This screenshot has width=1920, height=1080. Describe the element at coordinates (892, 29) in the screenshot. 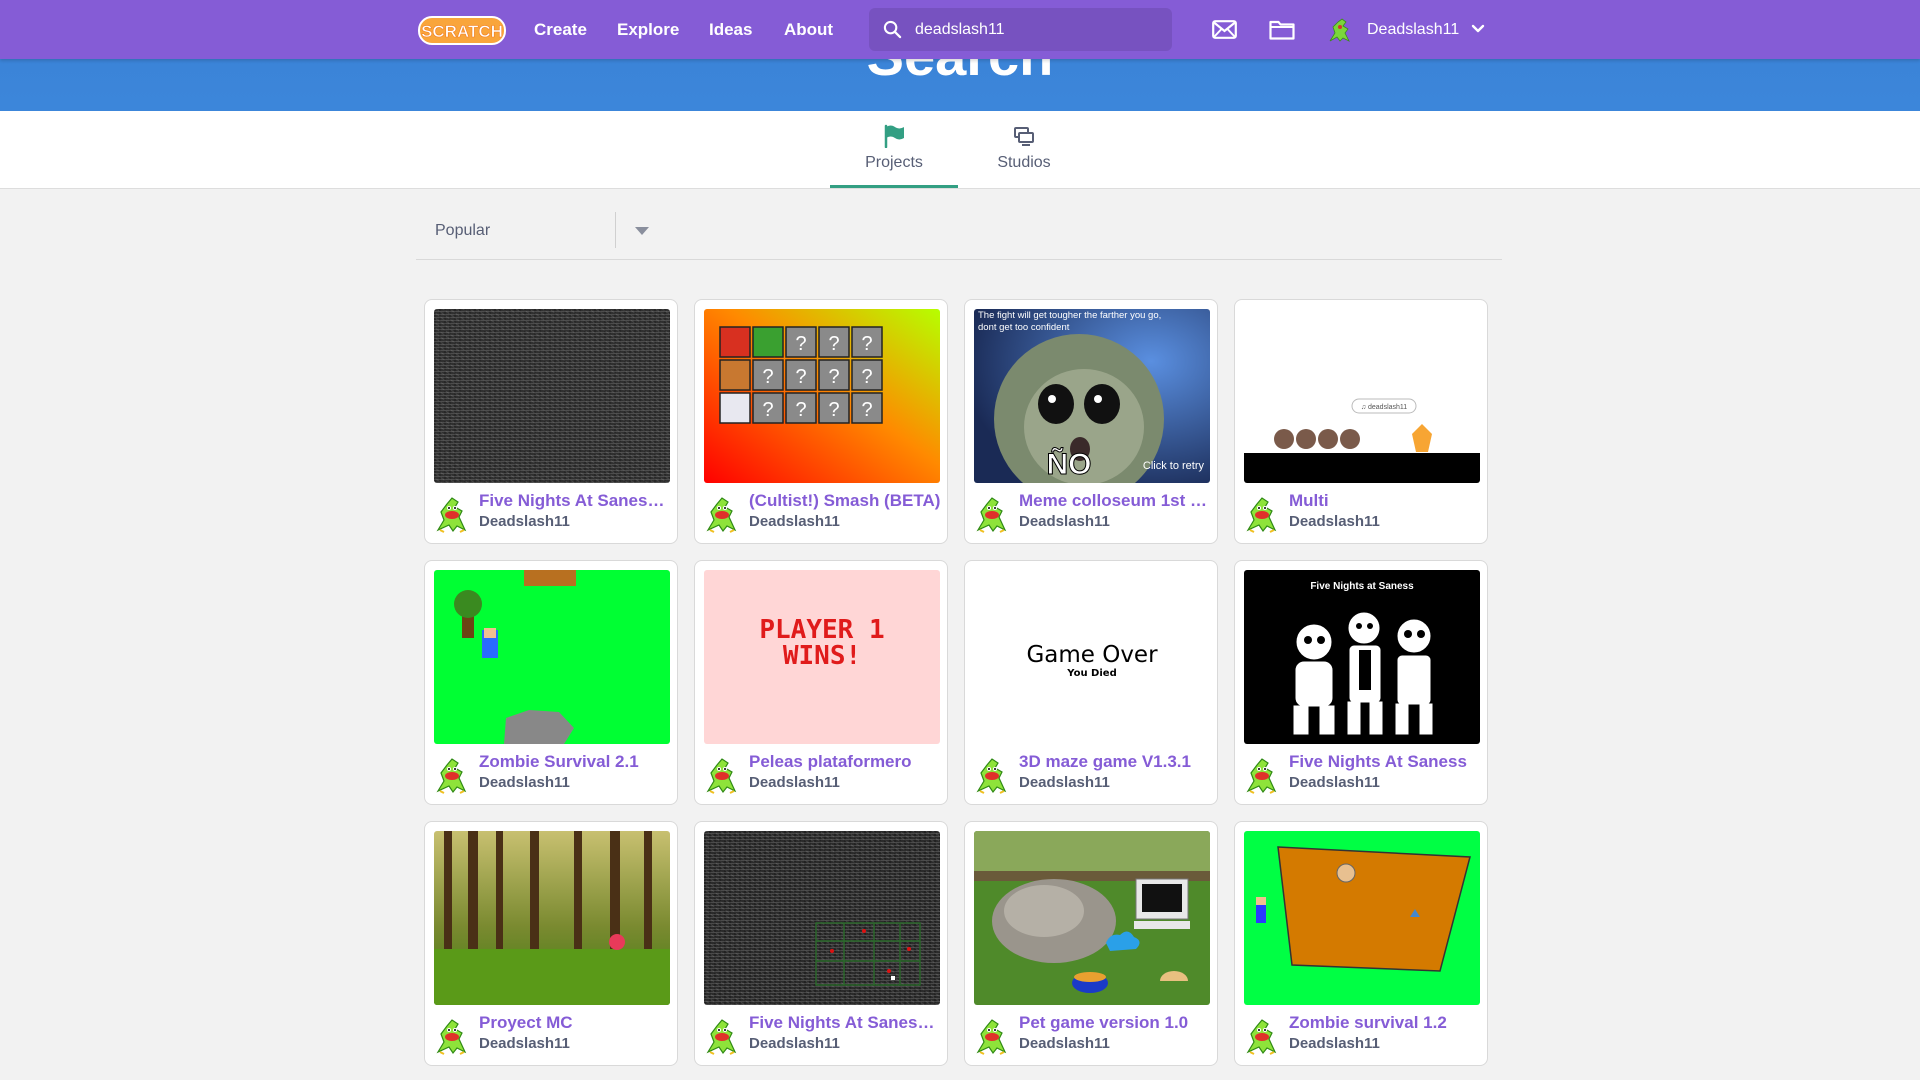

I see `search-icon` at that location.